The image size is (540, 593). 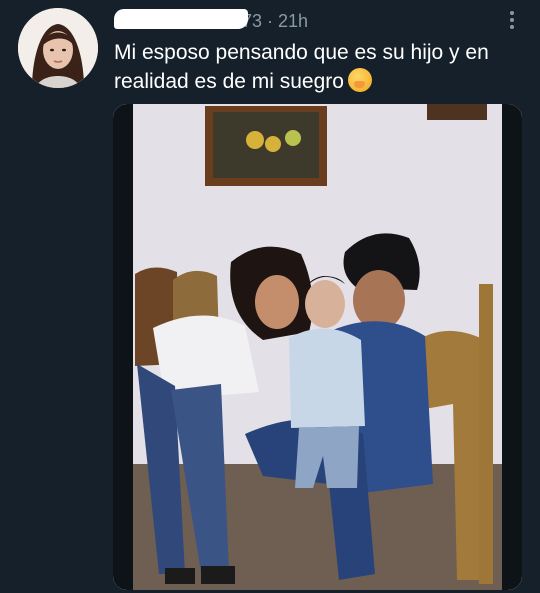 What do you see at coordinates (293, 21) in the screenshot?
I see `timestamp: 21h` at bounding box center [293, 21].